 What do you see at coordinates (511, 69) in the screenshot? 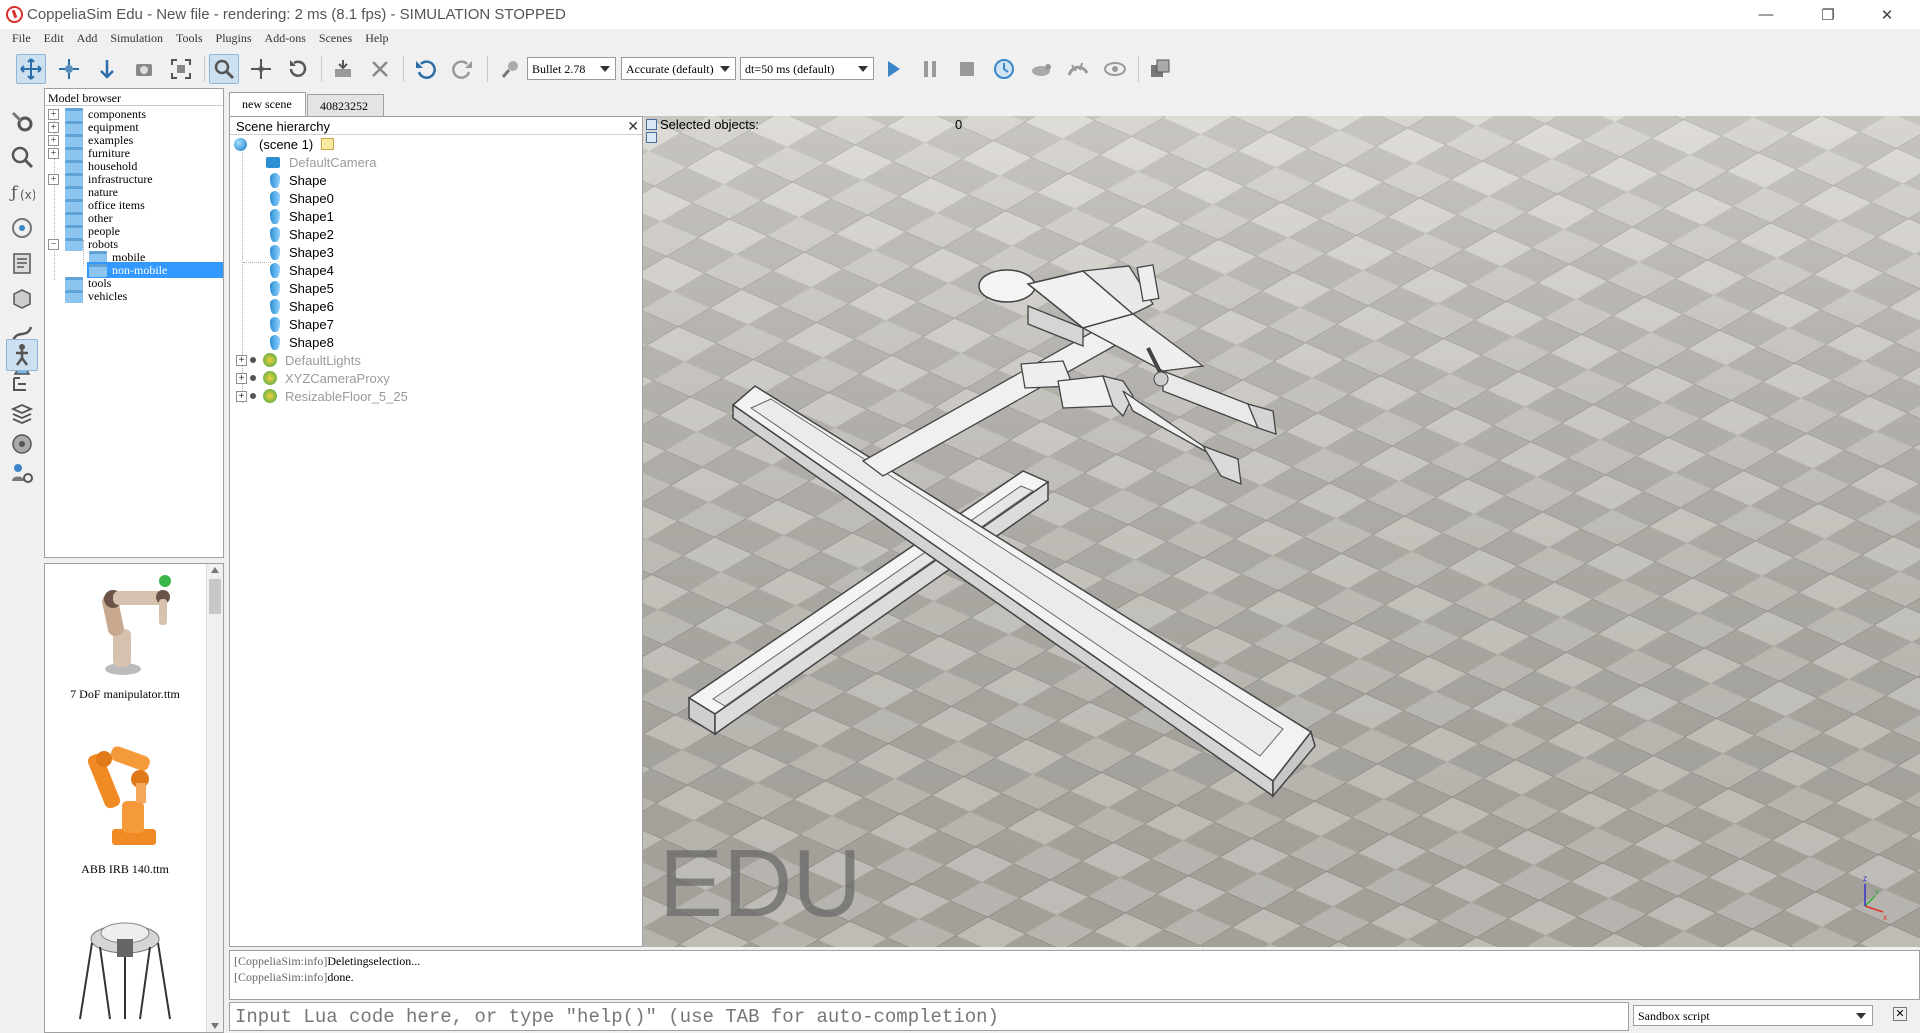
I see `dynamics-toggle-icon` at bounding box center [511, 69].